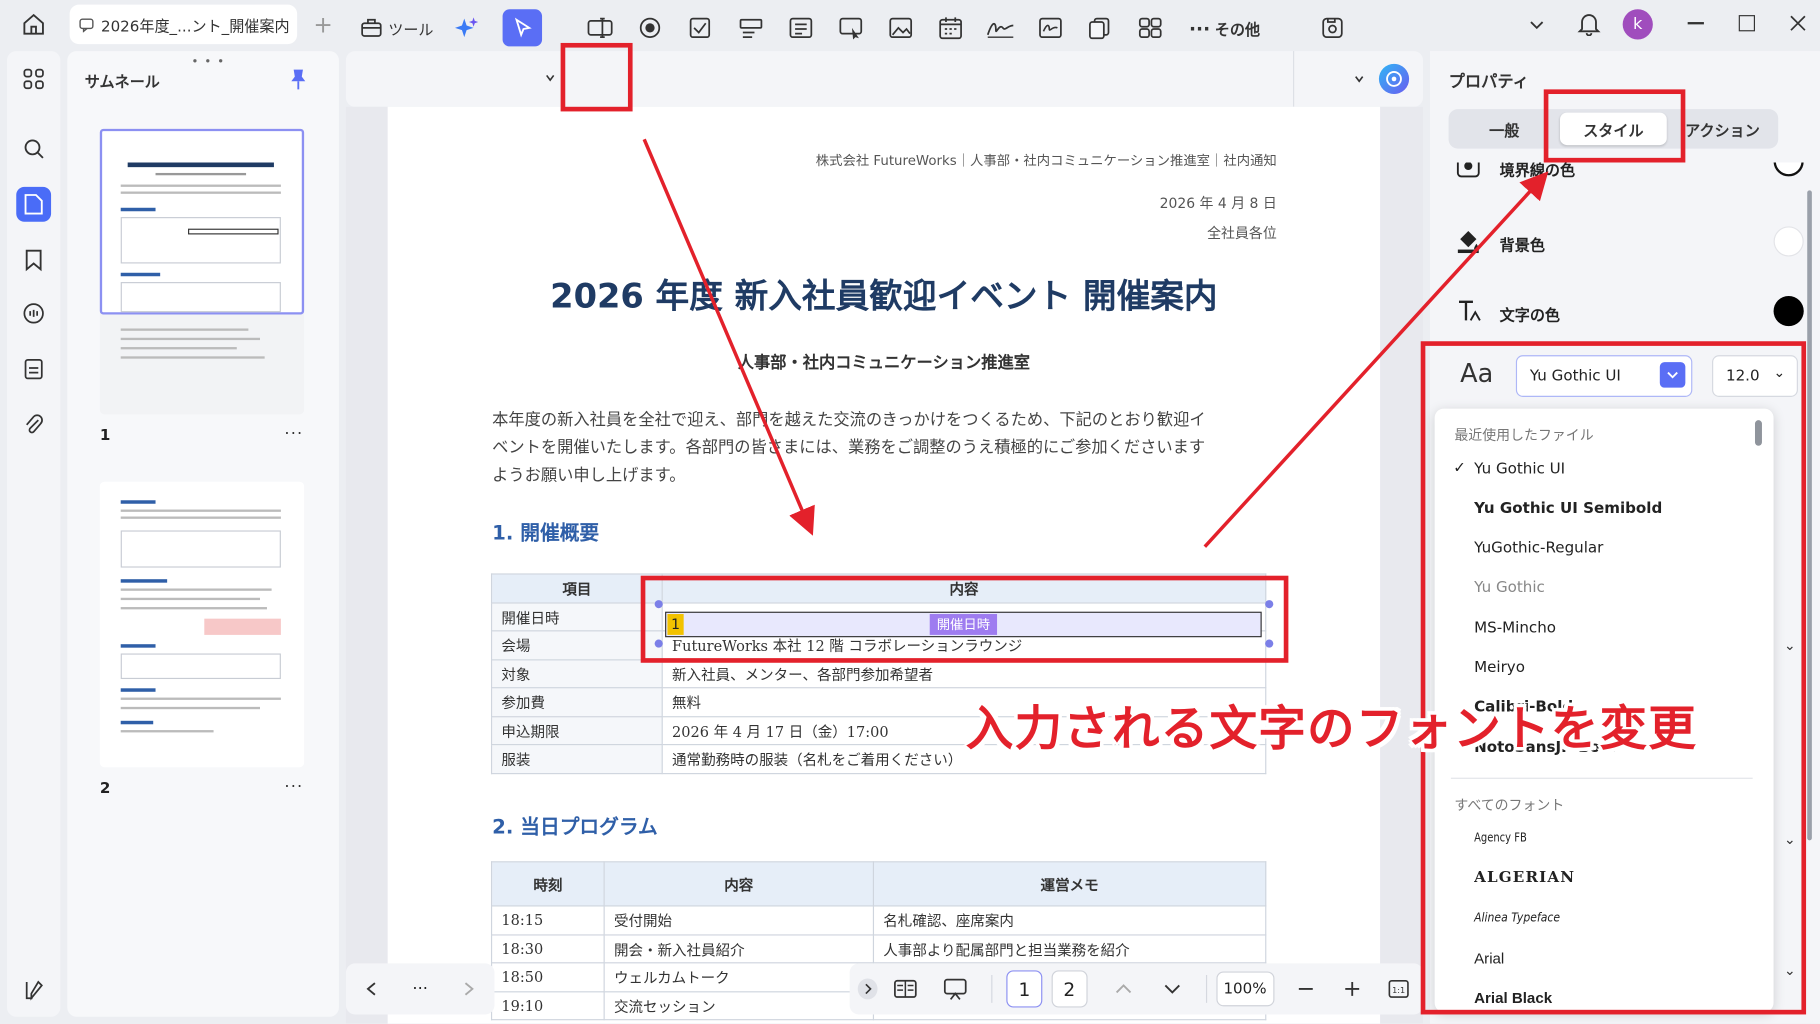 The image size is (1820, 1024). What do you see at coordinates (728, 337) in the screenshot?
I see `arrow-to-field` at bounding box center [728, 337].